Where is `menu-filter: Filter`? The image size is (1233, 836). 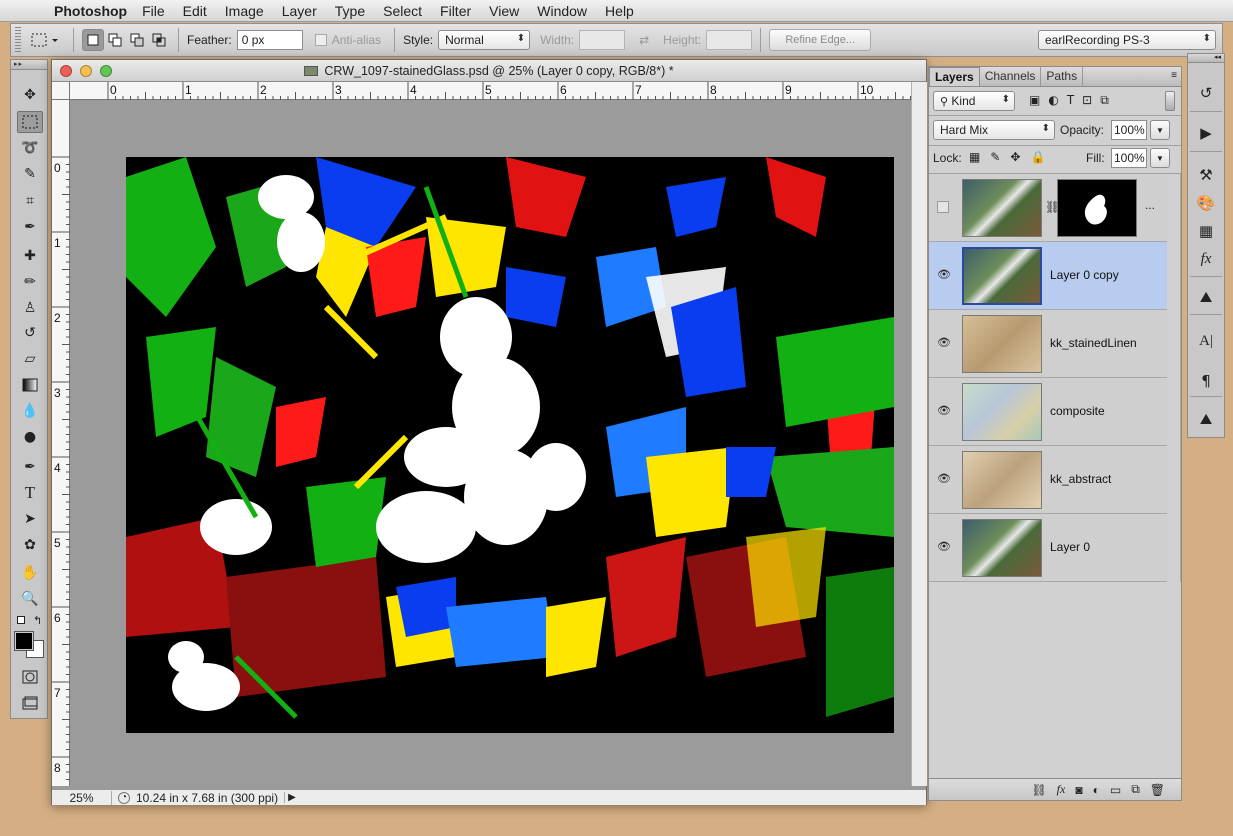
menu-filter: Filter is located at coordinates (455, 11).